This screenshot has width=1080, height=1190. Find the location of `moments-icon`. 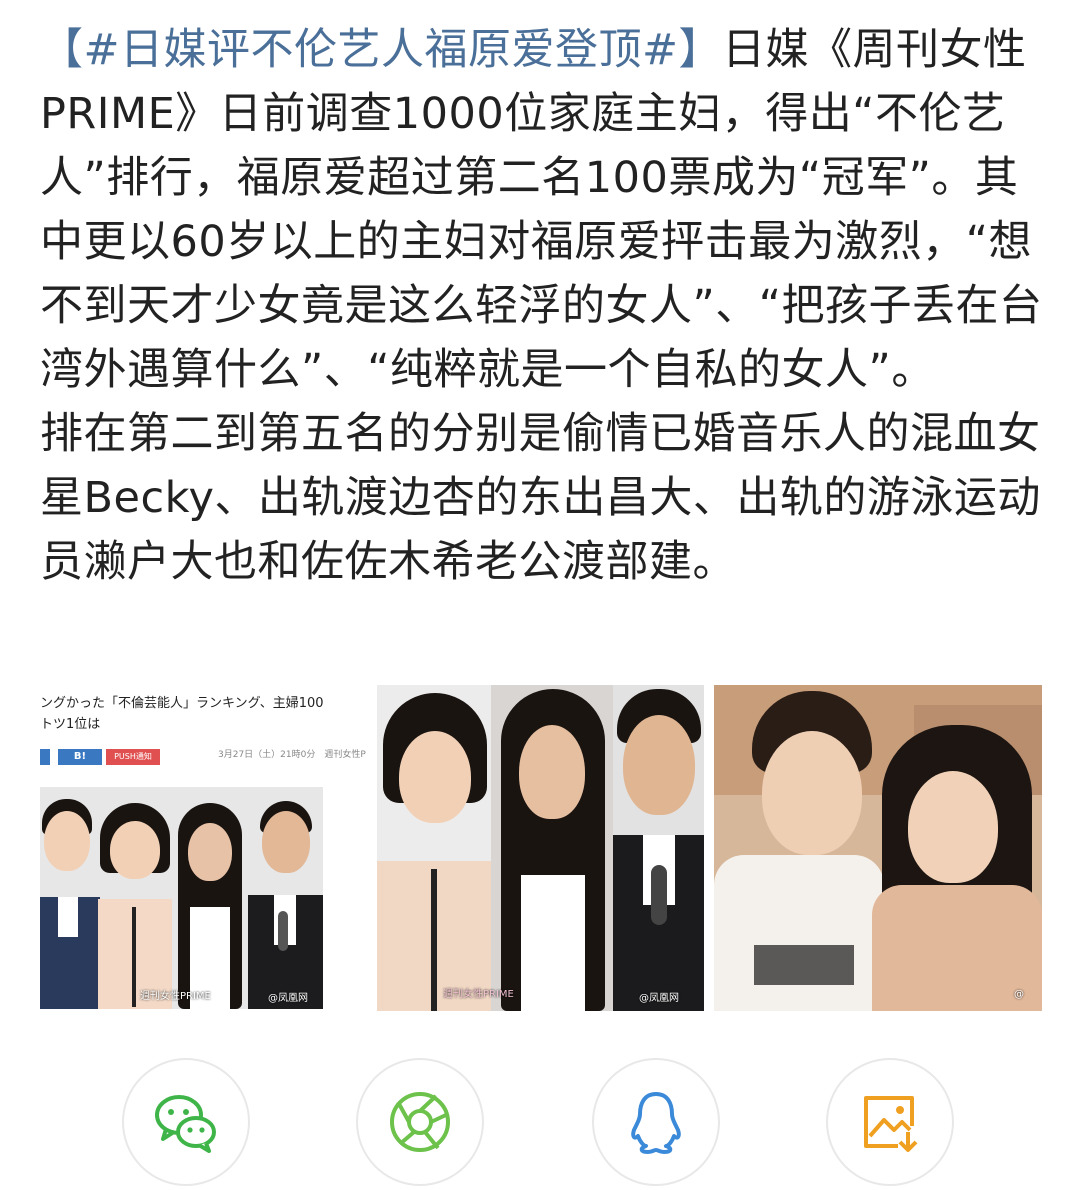

moments-icon is located at coordinates (420, 1122).